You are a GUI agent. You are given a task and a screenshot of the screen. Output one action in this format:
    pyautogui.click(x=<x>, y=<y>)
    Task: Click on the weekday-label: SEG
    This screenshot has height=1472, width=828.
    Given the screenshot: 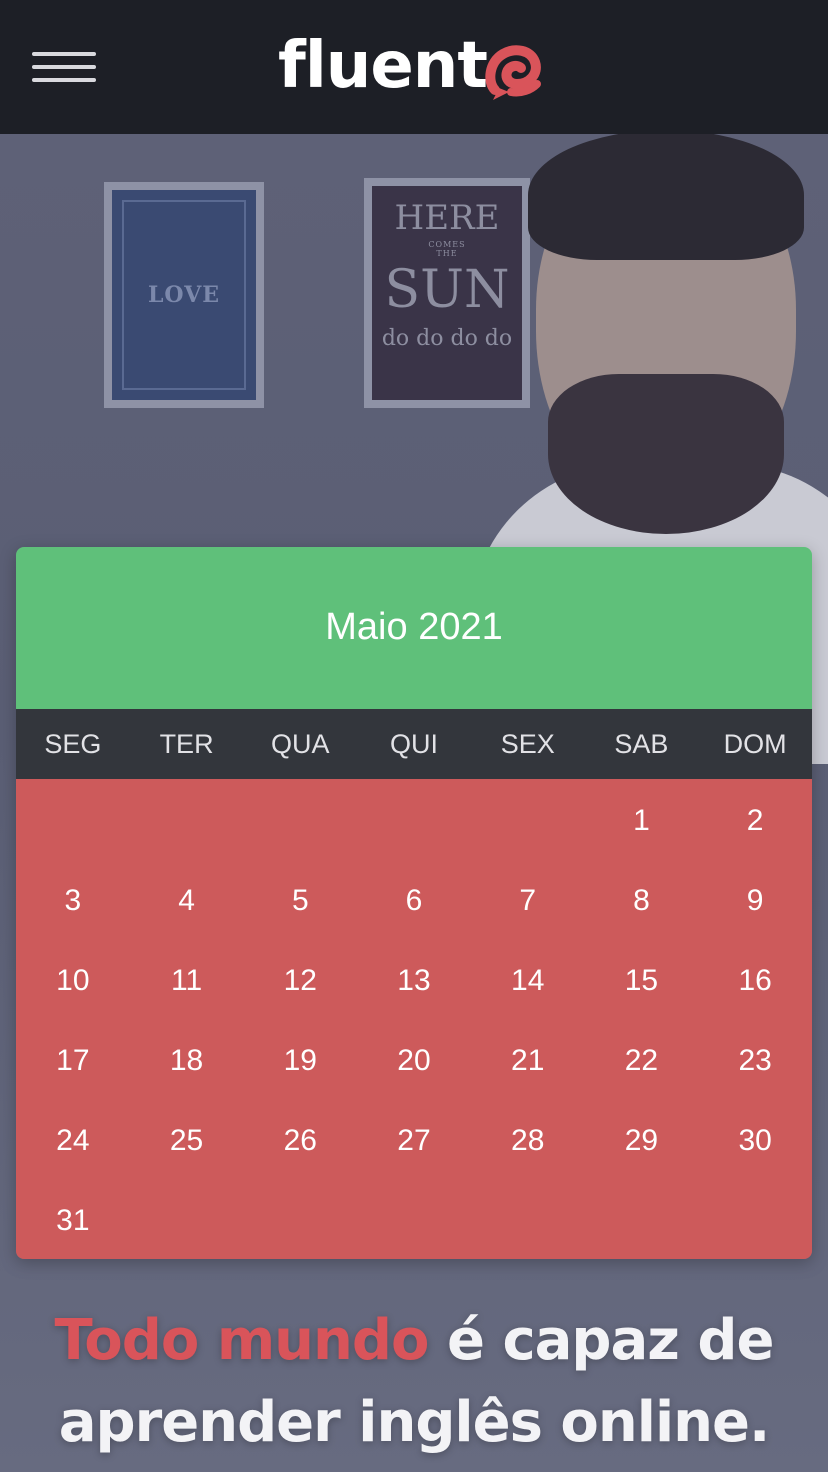 What is the action you would take?
    pyautogui.click(x=73, y=743)
    